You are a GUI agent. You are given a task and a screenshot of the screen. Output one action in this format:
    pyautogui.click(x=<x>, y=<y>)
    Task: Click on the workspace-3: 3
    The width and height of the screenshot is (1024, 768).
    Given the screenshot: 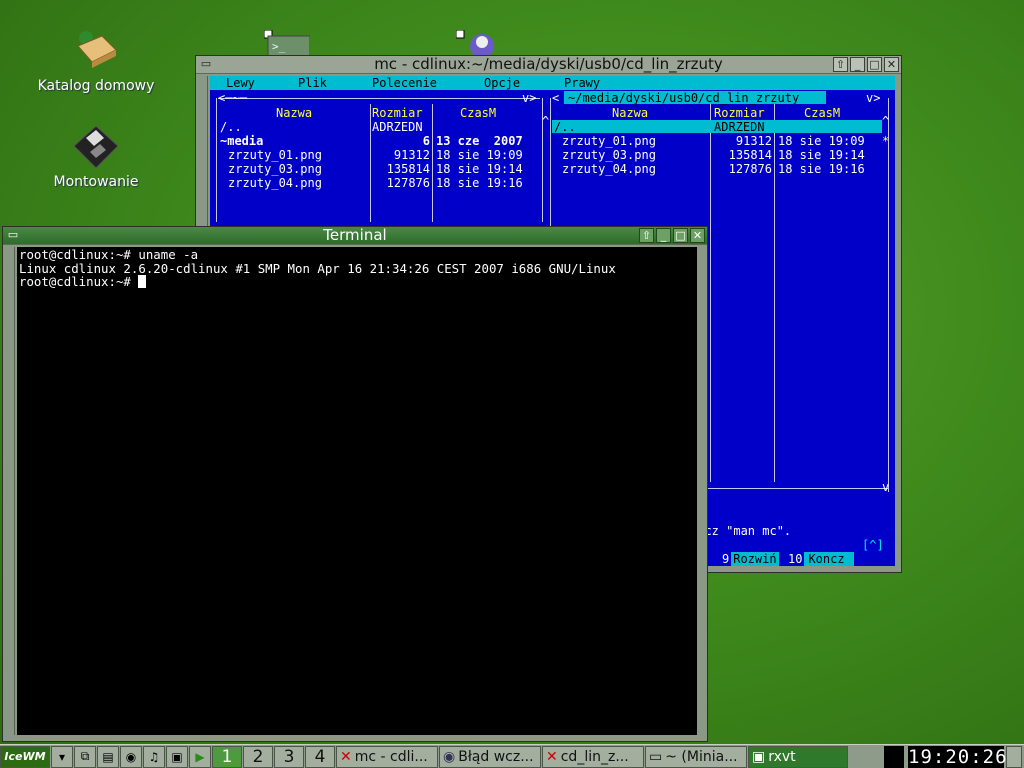 What is the action you would take?
    pyautogui.click(x=289, y=756)
    